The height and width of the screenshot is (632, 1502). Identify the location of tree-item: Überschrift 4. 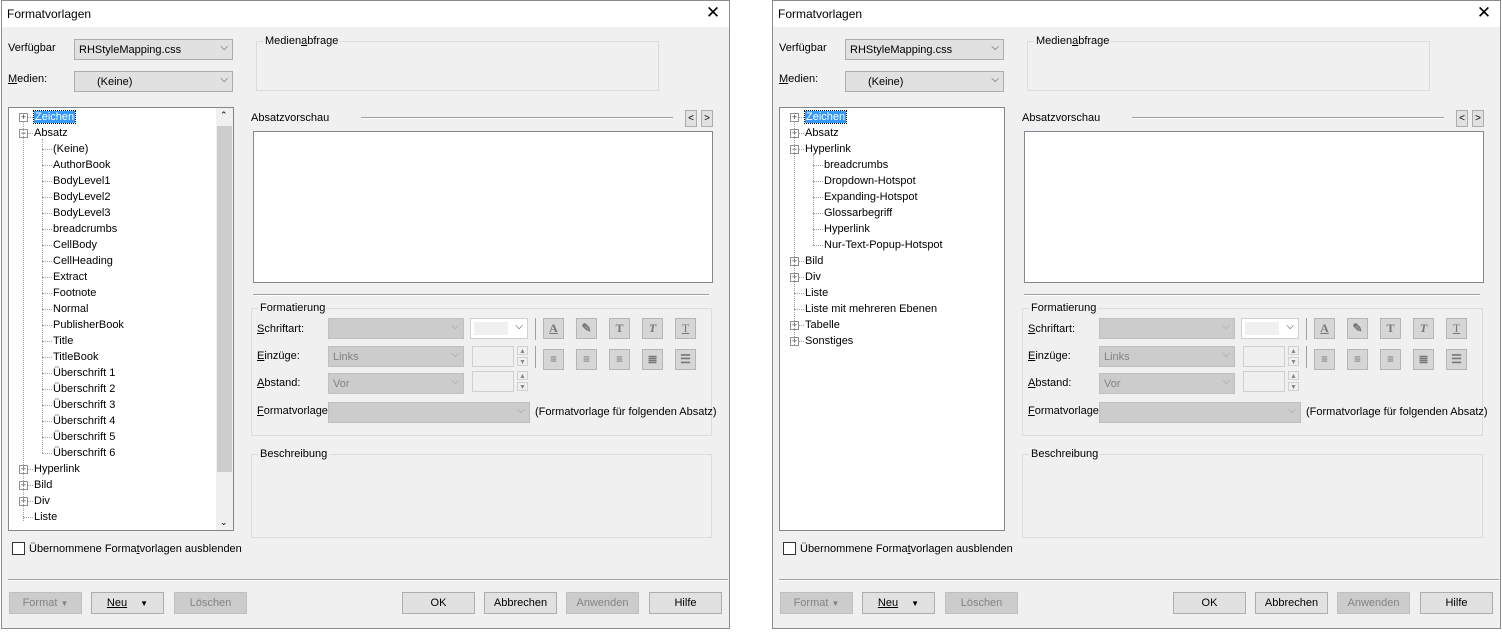
(84, 421).